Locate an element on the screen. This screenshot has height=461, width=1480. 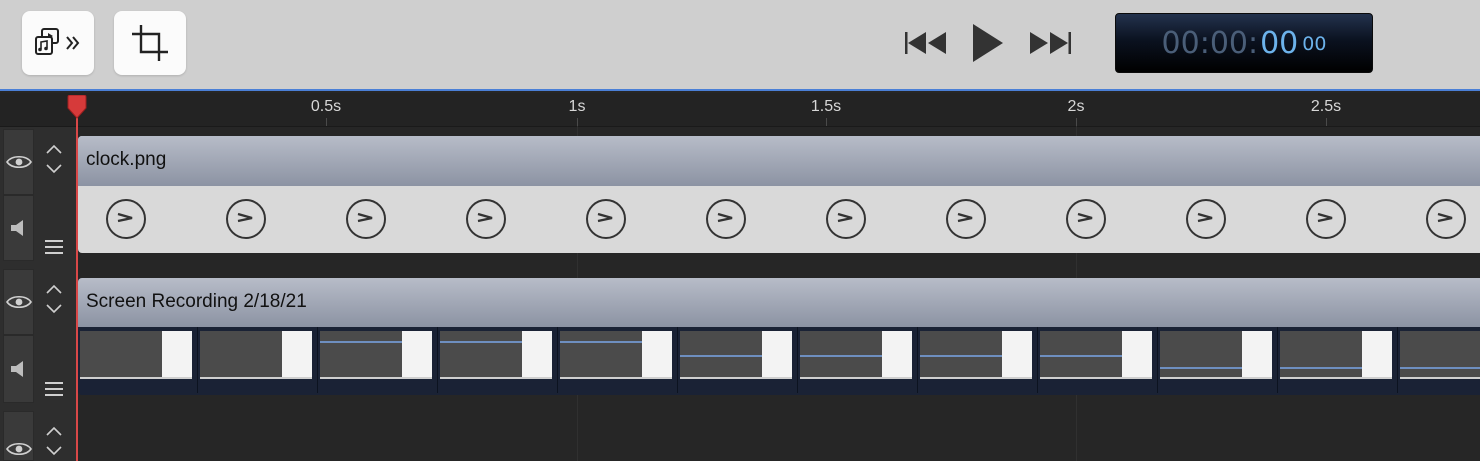
rewind-button is located at coordinates (925, 43).